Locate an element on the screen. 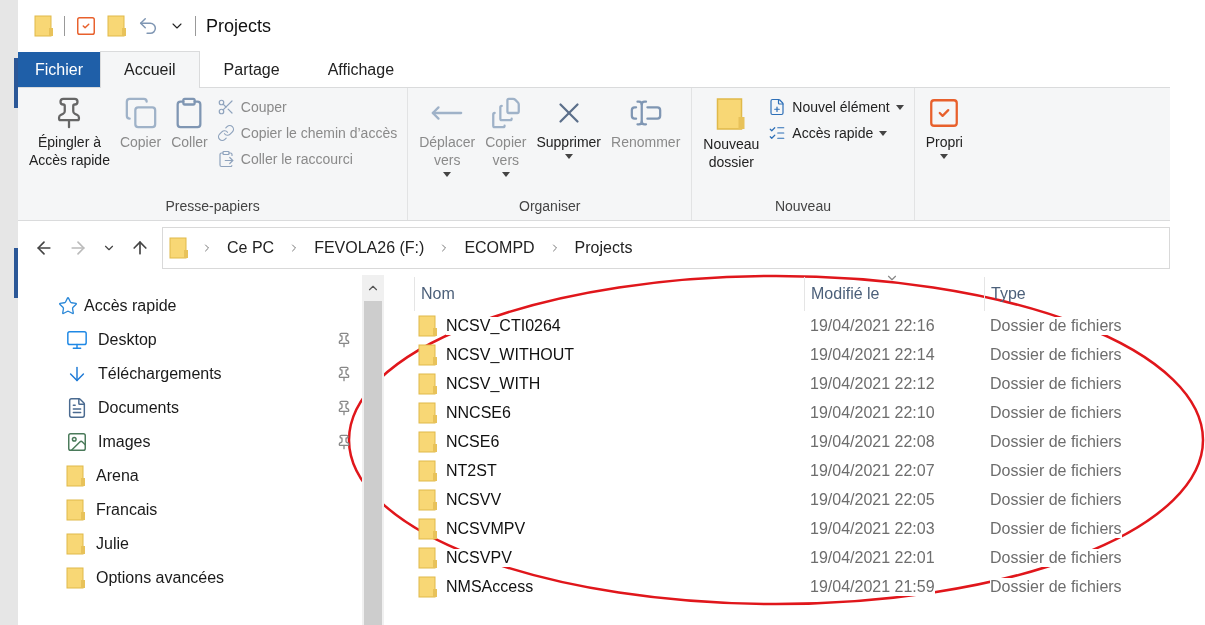 This screenshot has width=1205, height=625. group-label: Presse-papiers is located at coordinates (212, 206).